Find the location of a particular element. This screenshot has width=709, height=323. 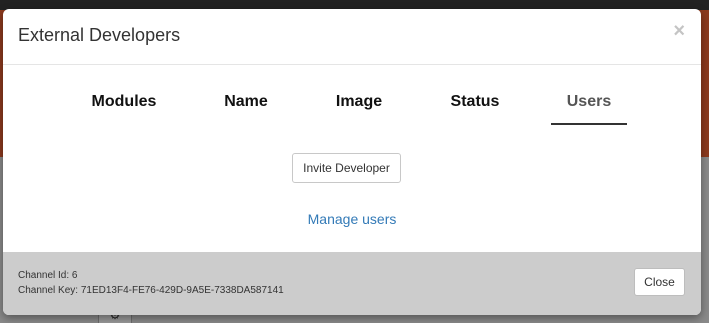

channel-id: Channel Id: 6 is located at coordinates (48, 275).